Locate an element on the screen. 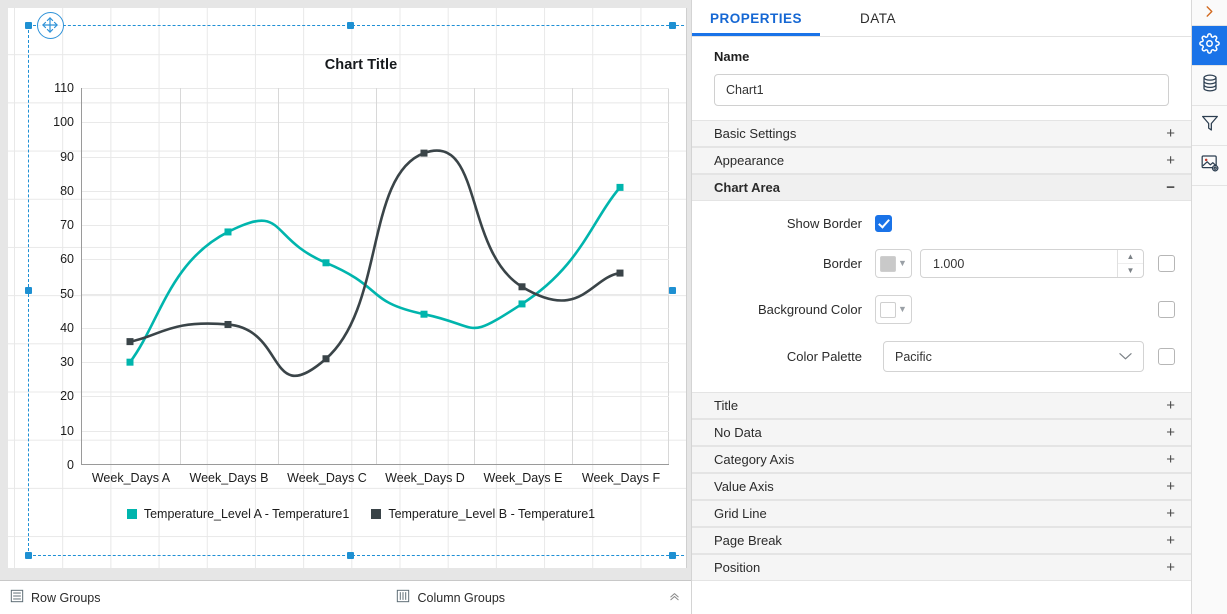 This screenshot has height=614, width=1227. panel-tabs: PROPERTIES DATA is located at coordinates (941, 18).